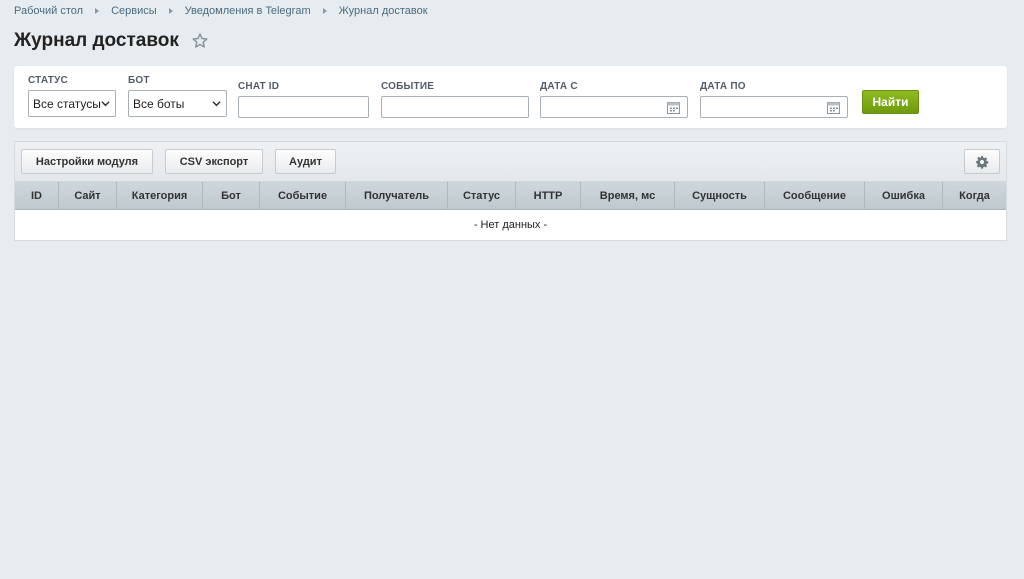 This screenshot has height=579, width=1024. Describe the element at coordinates (48, 11) in the screenshot. I see `breadcrumb-item-desktop: Рабочий стол` at that location.